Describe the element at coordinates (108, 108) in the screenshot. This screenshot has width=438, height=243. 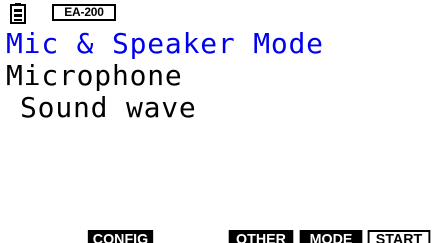
I see `selected-option: Sound wave` at that location.